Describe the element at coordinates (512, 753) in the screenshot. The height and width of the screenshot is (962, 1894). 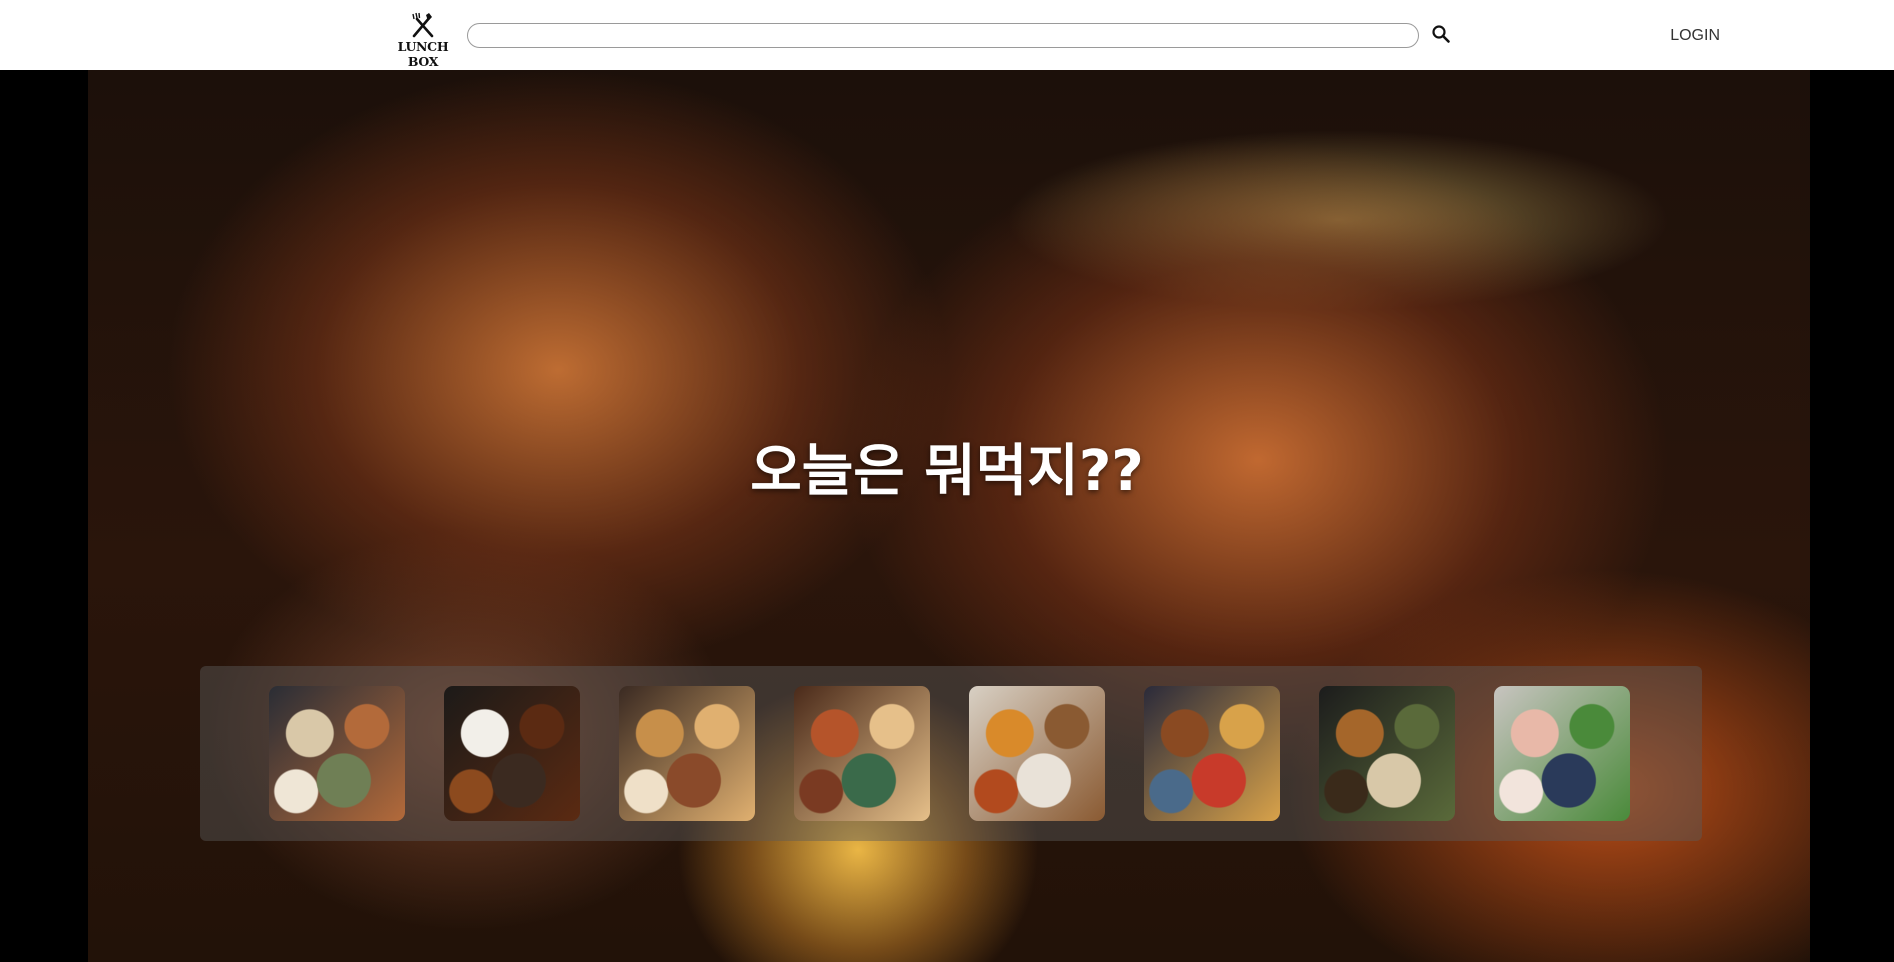
I see `jajangmyeon-thumbnail` at that location.